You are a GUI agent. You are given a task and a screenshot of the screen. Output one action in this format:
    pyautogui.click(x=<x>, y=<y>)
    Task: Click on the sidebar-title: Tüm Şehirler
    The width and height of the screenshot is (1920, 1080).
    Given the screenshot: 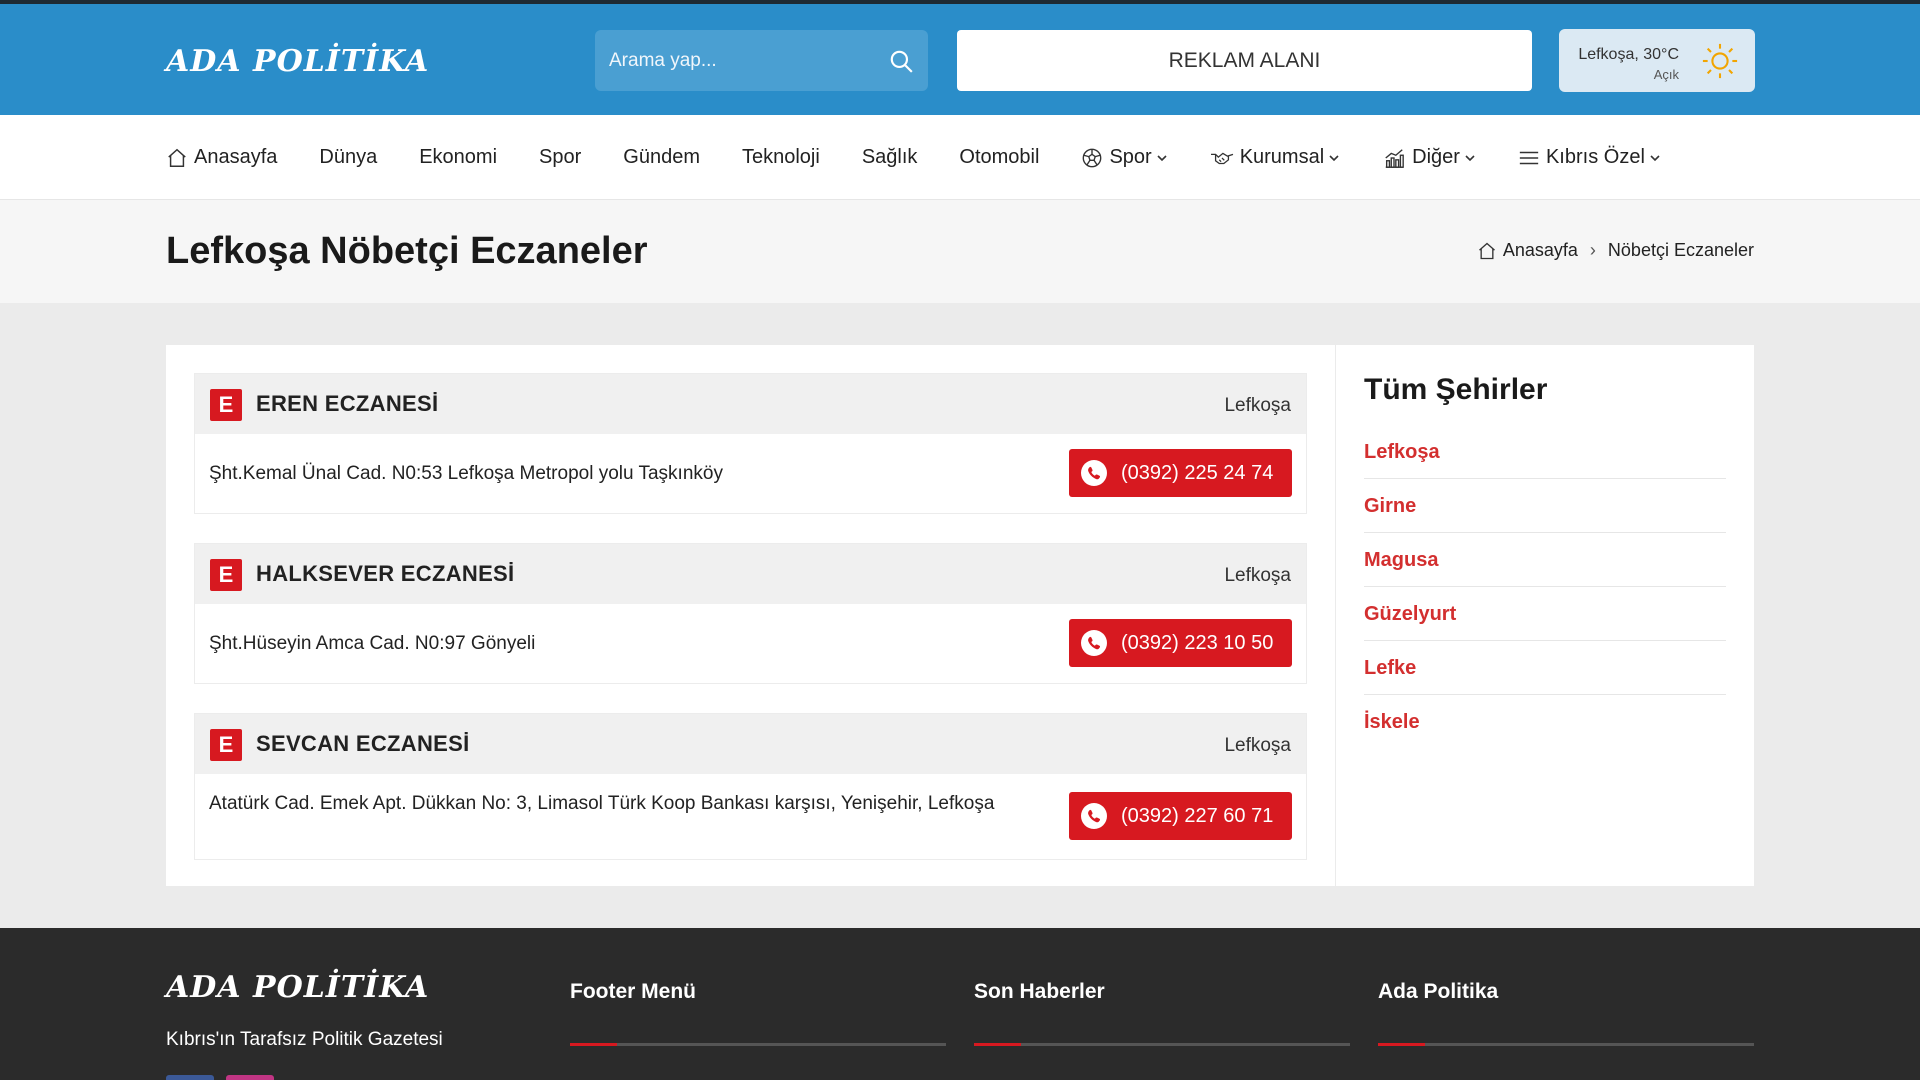 What is the action you would take?
    pyautogui.click(x=1456, y=389)
    